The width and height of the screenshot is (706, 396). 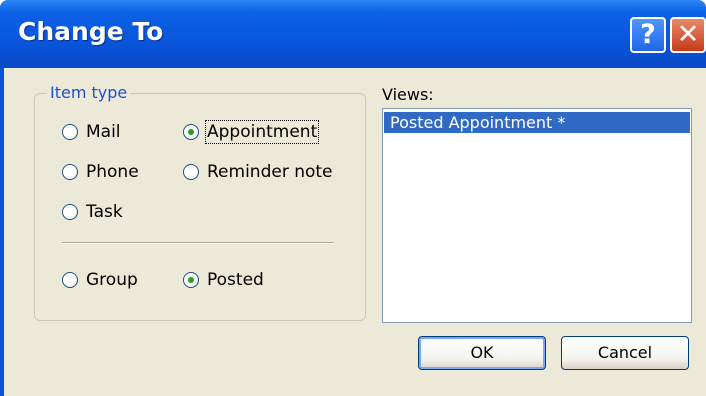 I want to click on views-label: Views:, so click(x=408, y=94).